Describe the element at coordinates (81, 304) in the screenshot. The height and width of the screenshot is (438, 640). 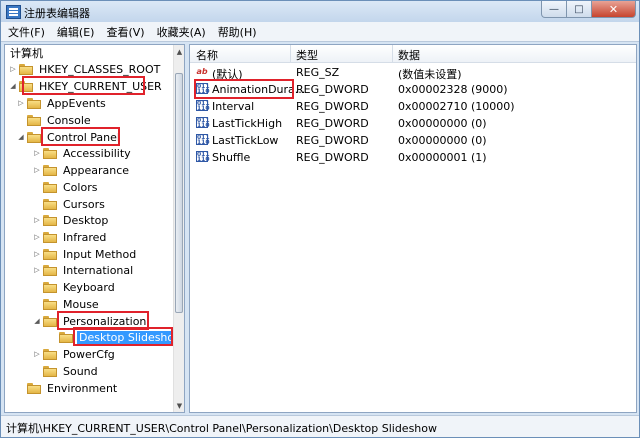
I see `tree-item-label: Mouse` at that location.